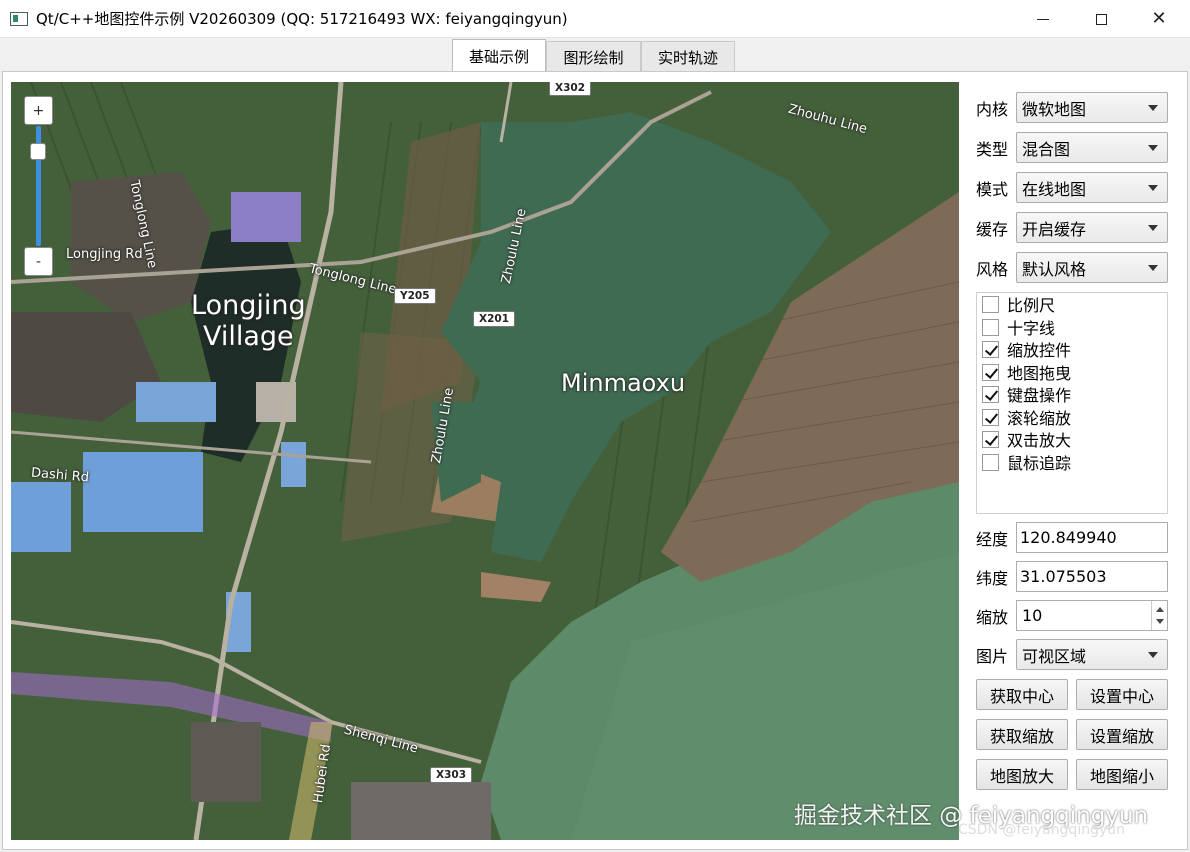 This screenshot has width=1190, height=852. Describe the element at coordinates (1039, 373) in the screenshot. I see `option-label: 地图拖曳` at that location.